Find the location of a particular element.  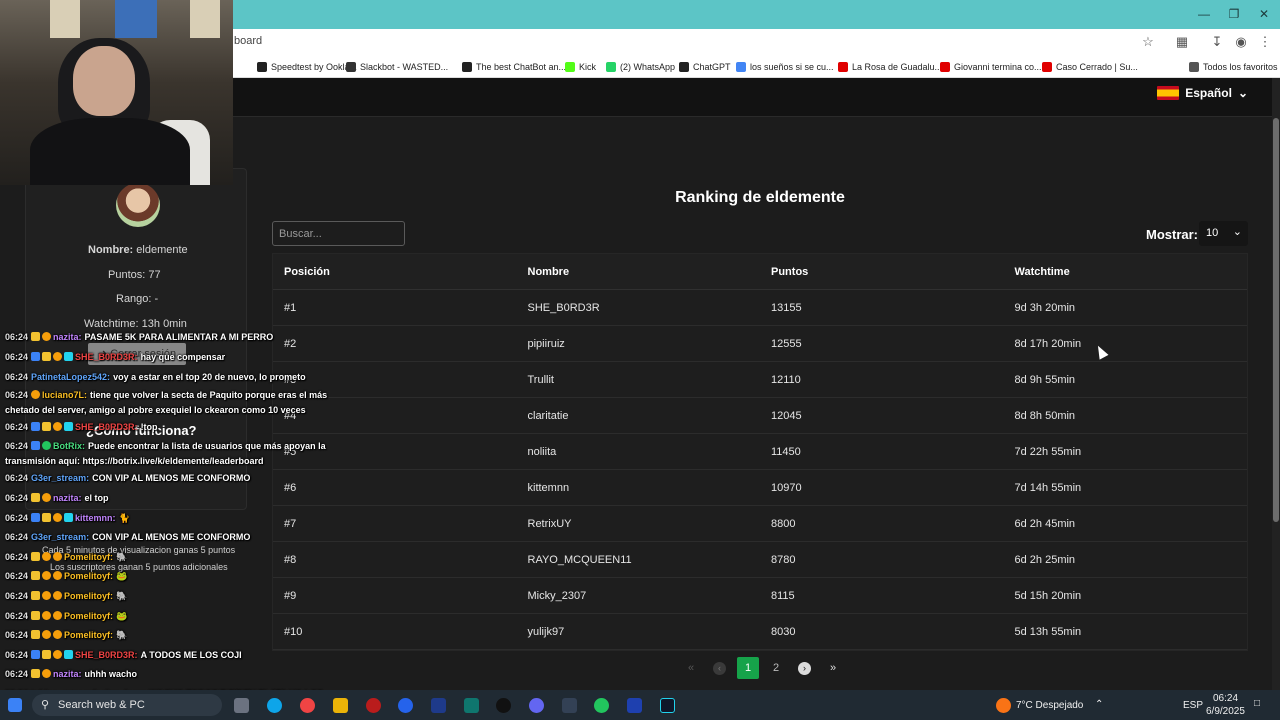

vegas-icon is located at coordinates (471, 705).